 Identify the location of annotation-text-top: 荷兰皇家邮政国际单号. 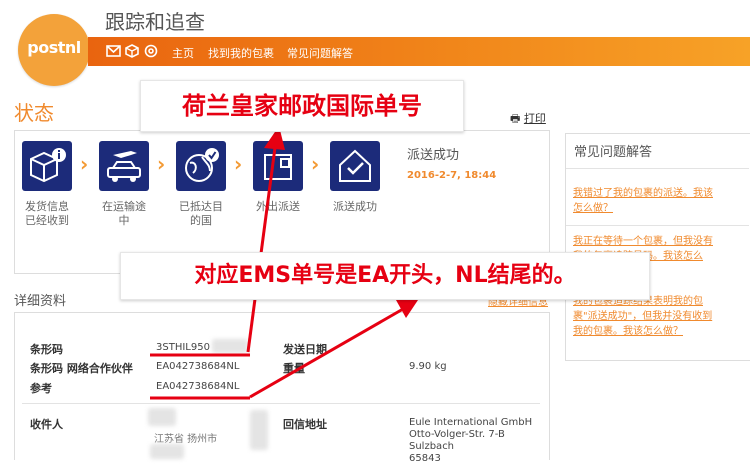
(302, 106).